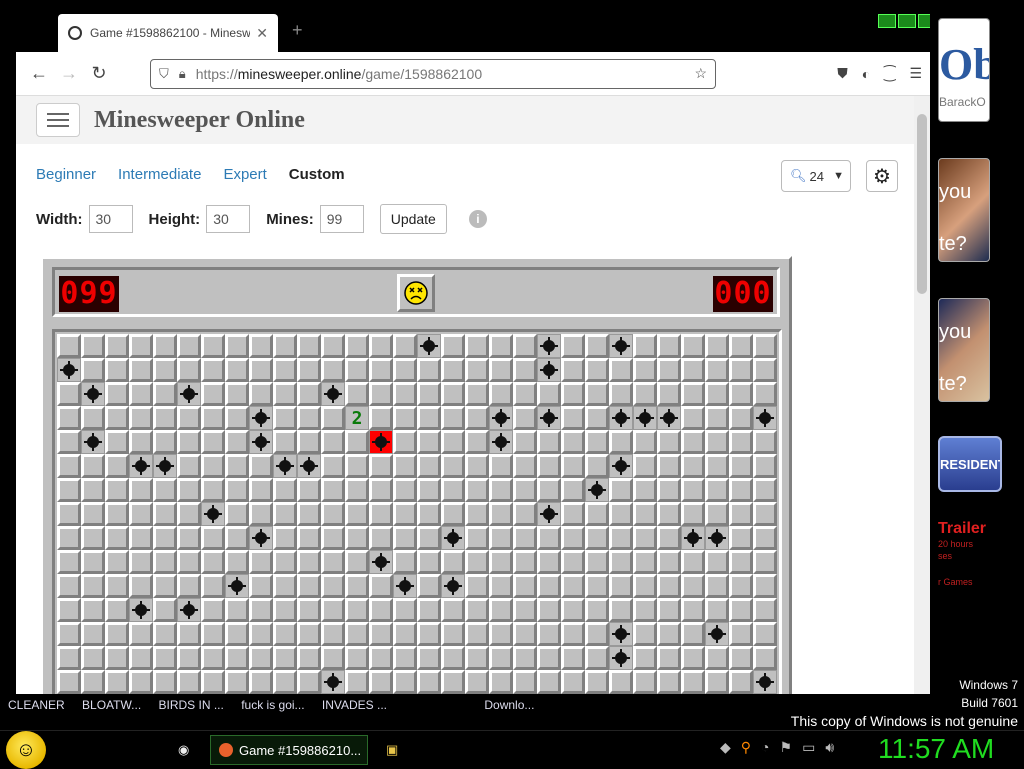 The height and width of the screenshot is (769, 1024). Describe the element at coordinates (182, 74) in the screenshot. I see `lock-icon: 🔒︎` at that location.